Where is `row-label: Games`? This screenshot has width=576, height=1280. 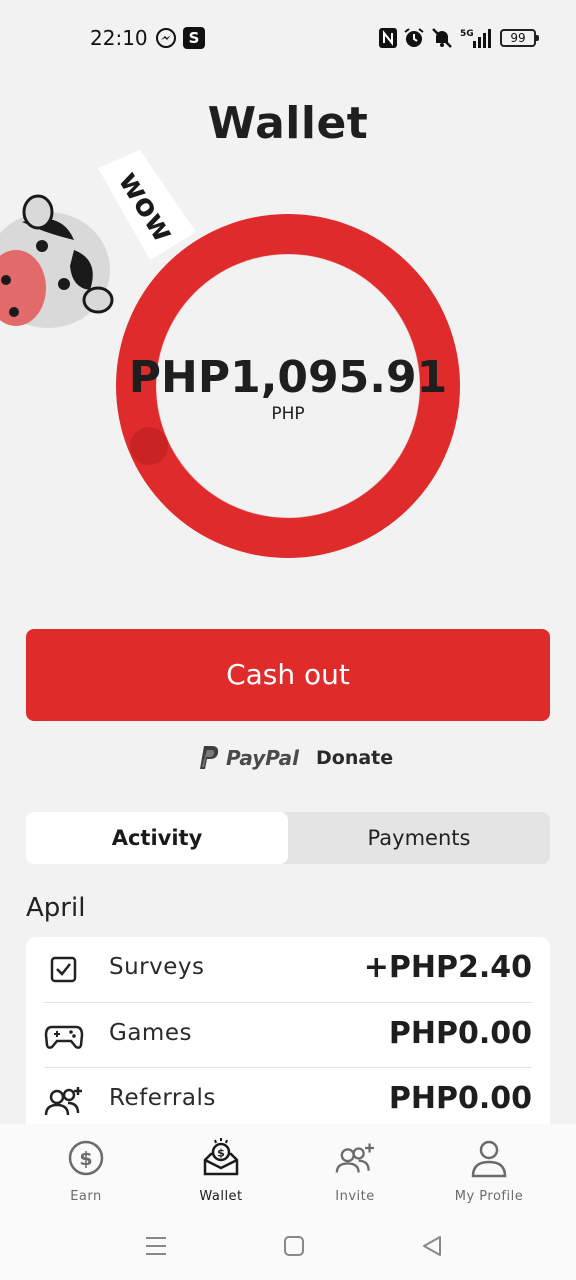
row-label: Games is located at coordinates (150, 1033).